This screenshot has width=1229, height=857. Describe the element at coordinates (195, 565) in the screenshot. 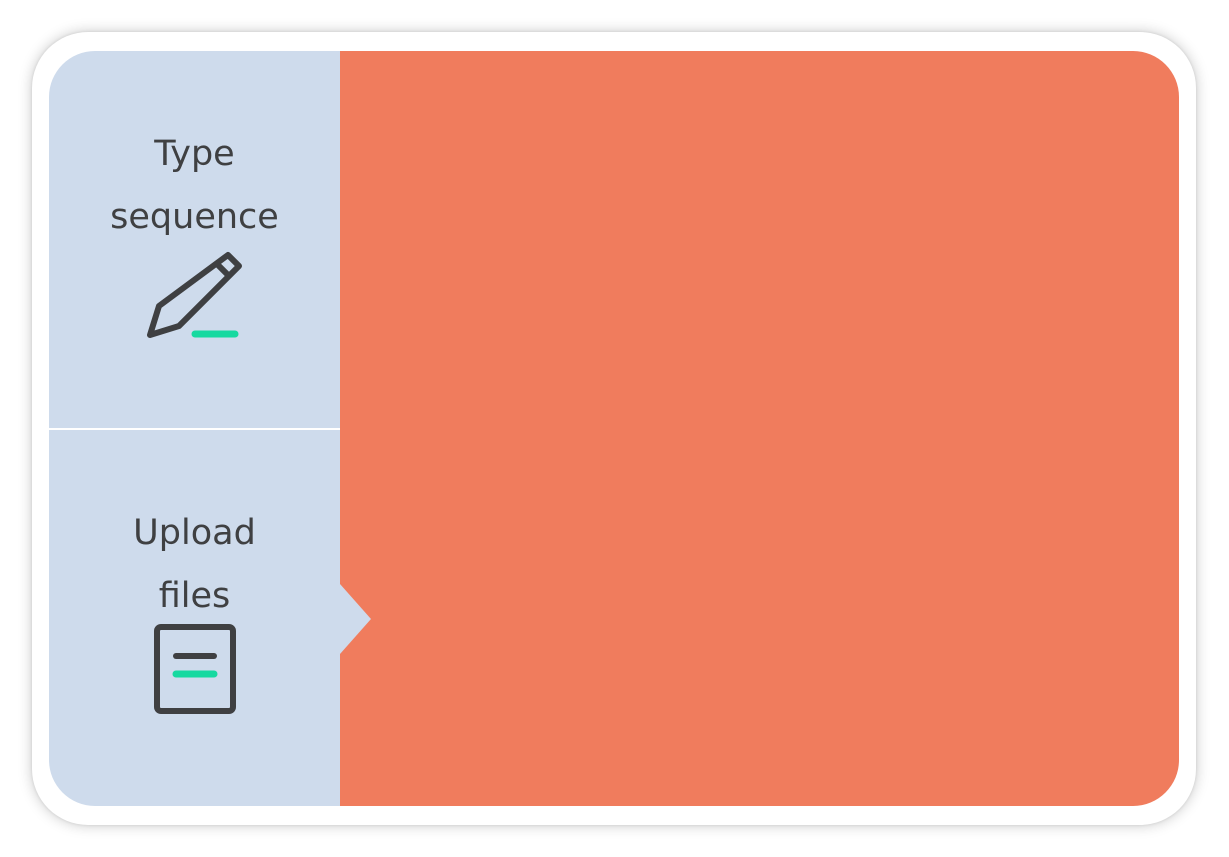

I see `tab-upload-files-label: Upload files` at that location.